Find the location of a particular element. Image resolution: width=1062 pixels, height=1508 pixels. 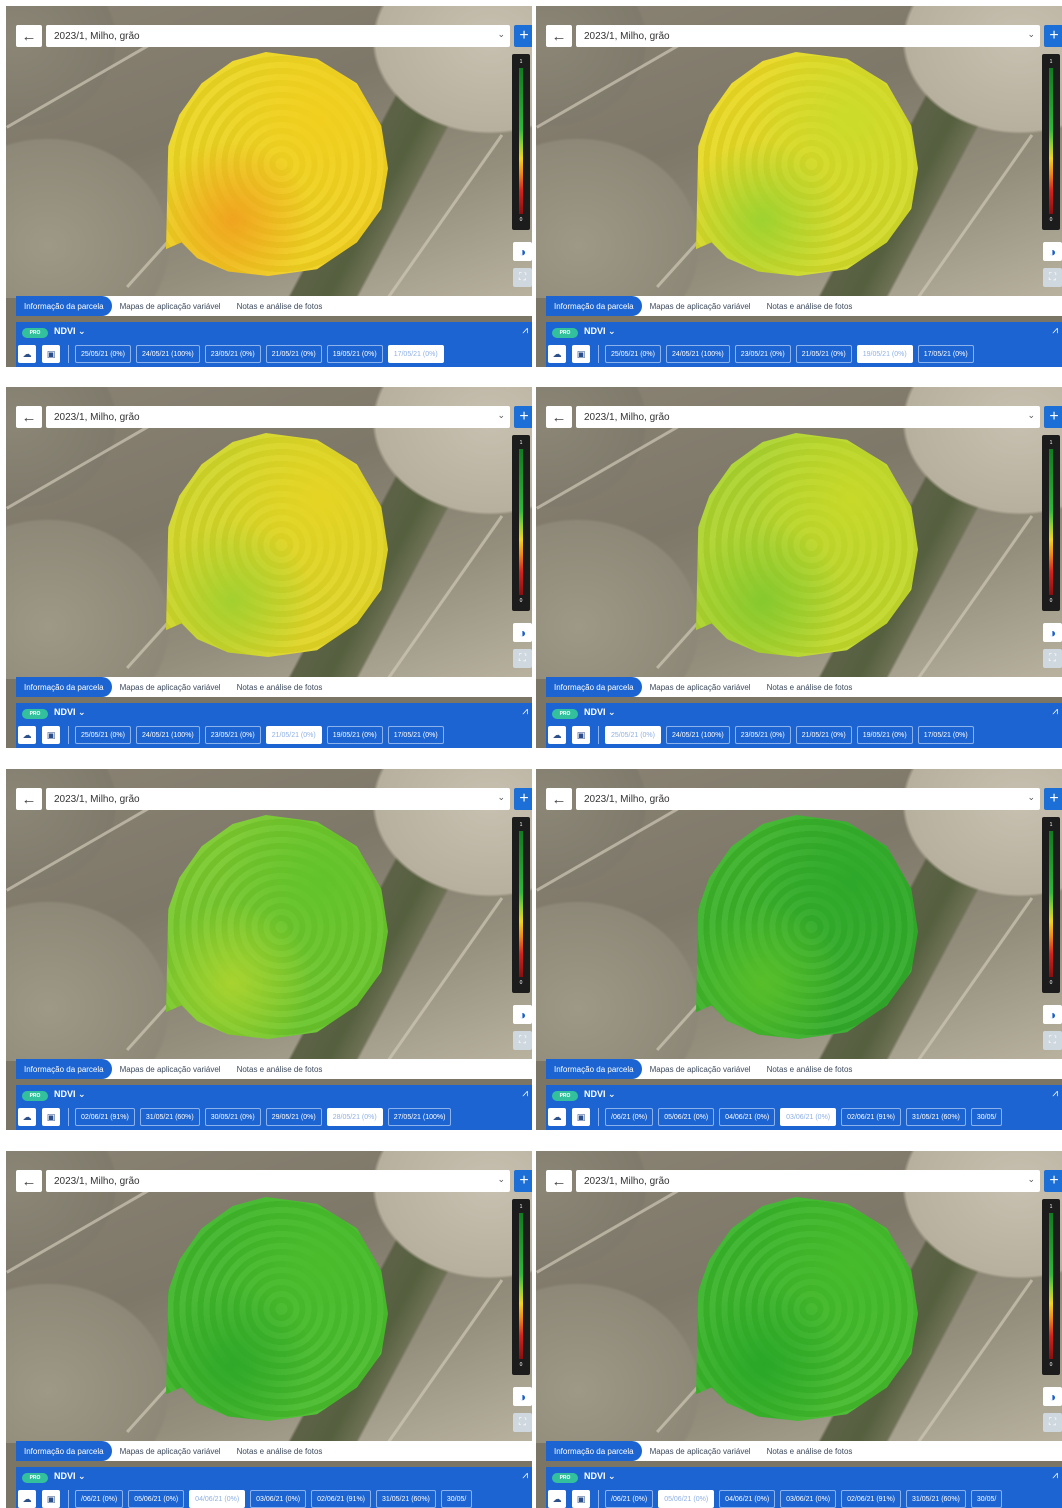

date-chip: 04/06/21 (0%) is located at coordinates (747, 1499).